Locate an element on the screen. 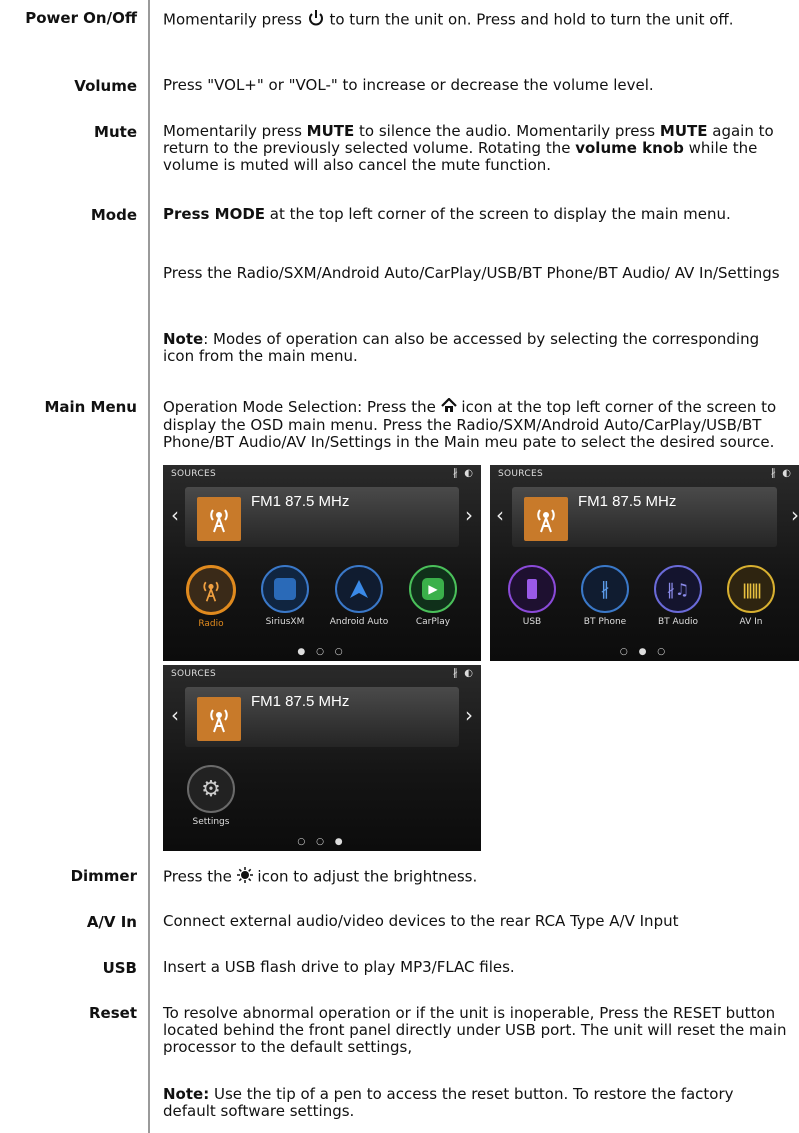 This screenshot has height=1133, width=799. usb-icon is located at coordinates (532, 589).